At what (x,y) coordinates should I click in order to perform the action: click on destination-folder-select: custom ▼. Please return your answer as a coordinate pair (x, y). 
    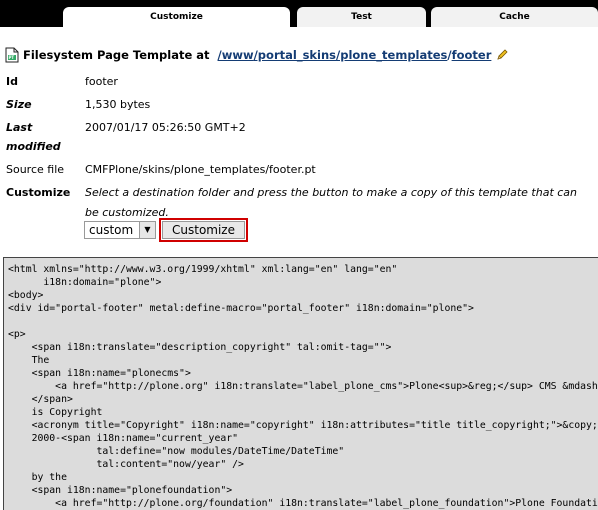
    Looking at the image, I should click on (120, 230).